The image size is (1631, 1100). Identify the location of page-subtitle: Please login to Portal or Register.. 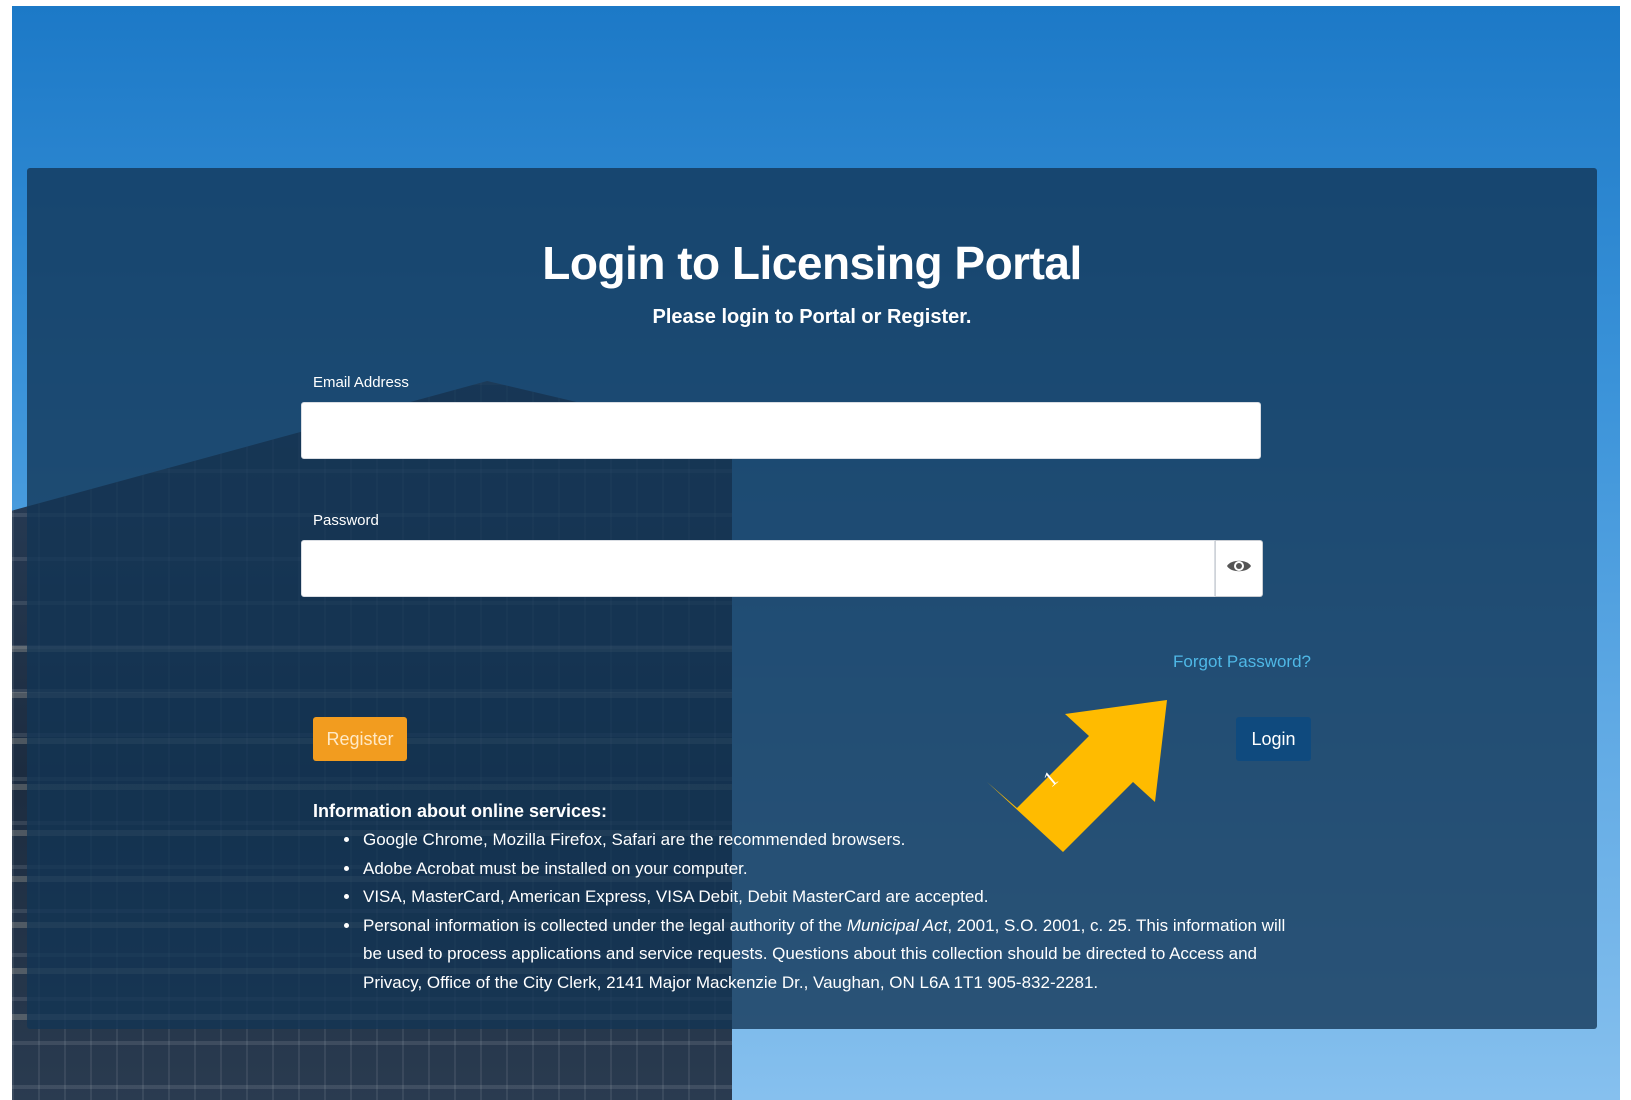
(812, 317).